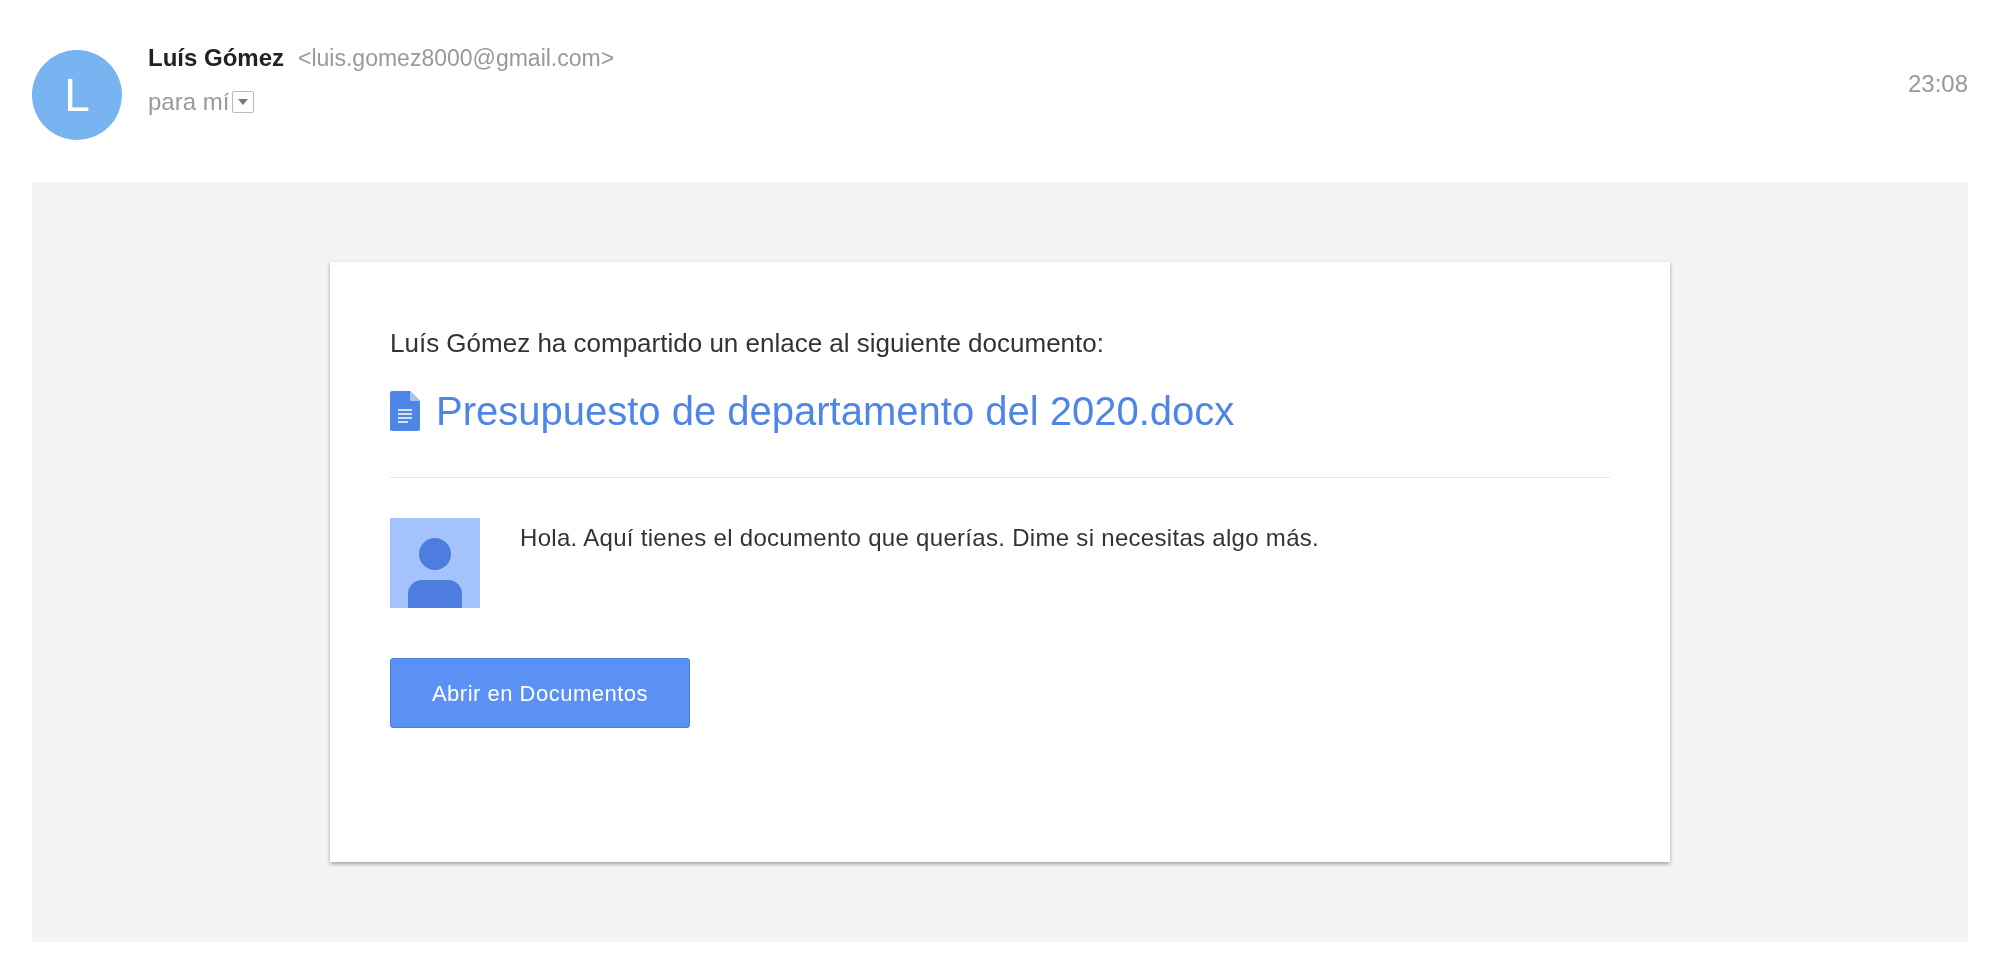 Image resolution: width=2000 pixels, height=966 pixels. What do you see at coordinates (835, 411) in the screenshot?
I see `document-link: Presupuesto de departamento del 2020.docx` at bounding box center [835, 411].